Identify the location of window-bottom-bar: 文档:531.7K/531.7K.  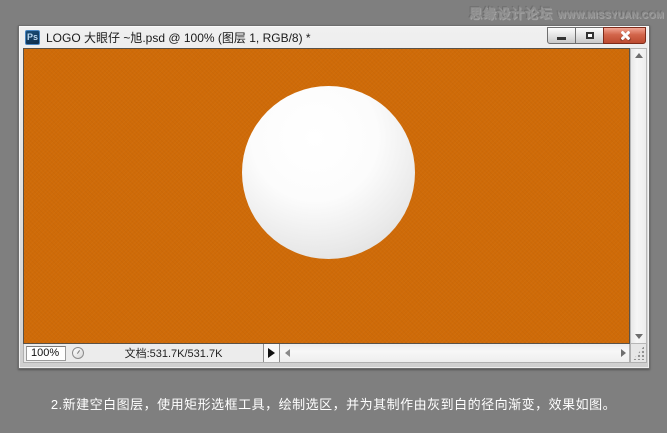
(326, 353).